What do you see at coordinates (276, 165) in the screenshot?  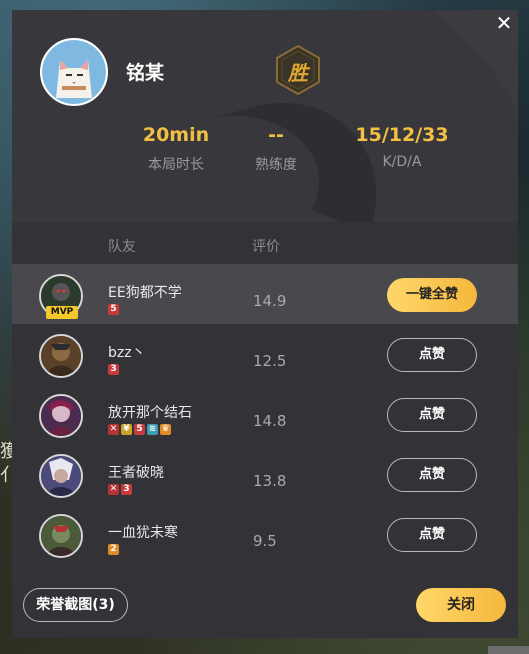 I see `stat-label: 熟练度` at bounding box center [276, 165].